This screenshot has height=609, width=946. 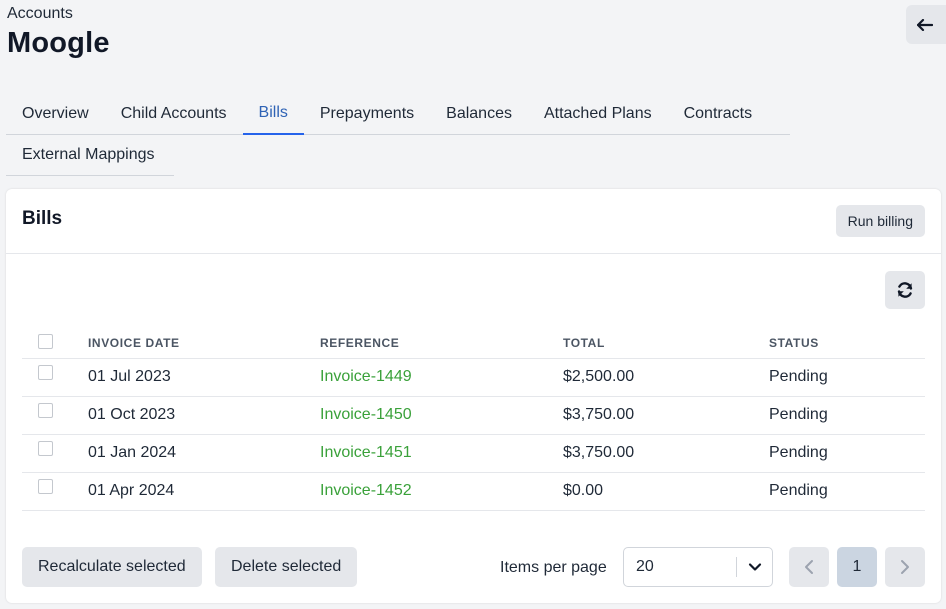 I want to click on chevron-right-icon, so click(x=905, y=567).